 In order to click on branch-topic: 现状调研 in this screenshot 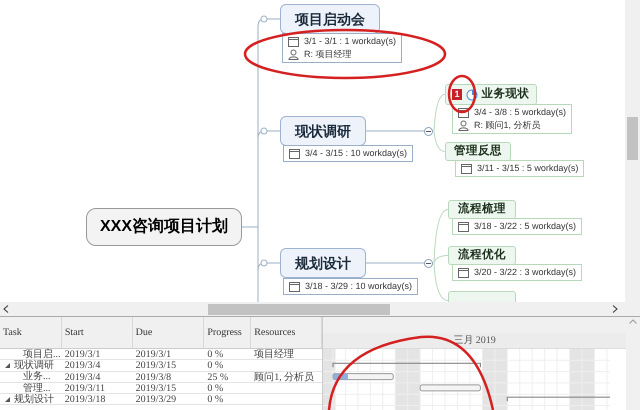, I will do `click(323, 131)`.